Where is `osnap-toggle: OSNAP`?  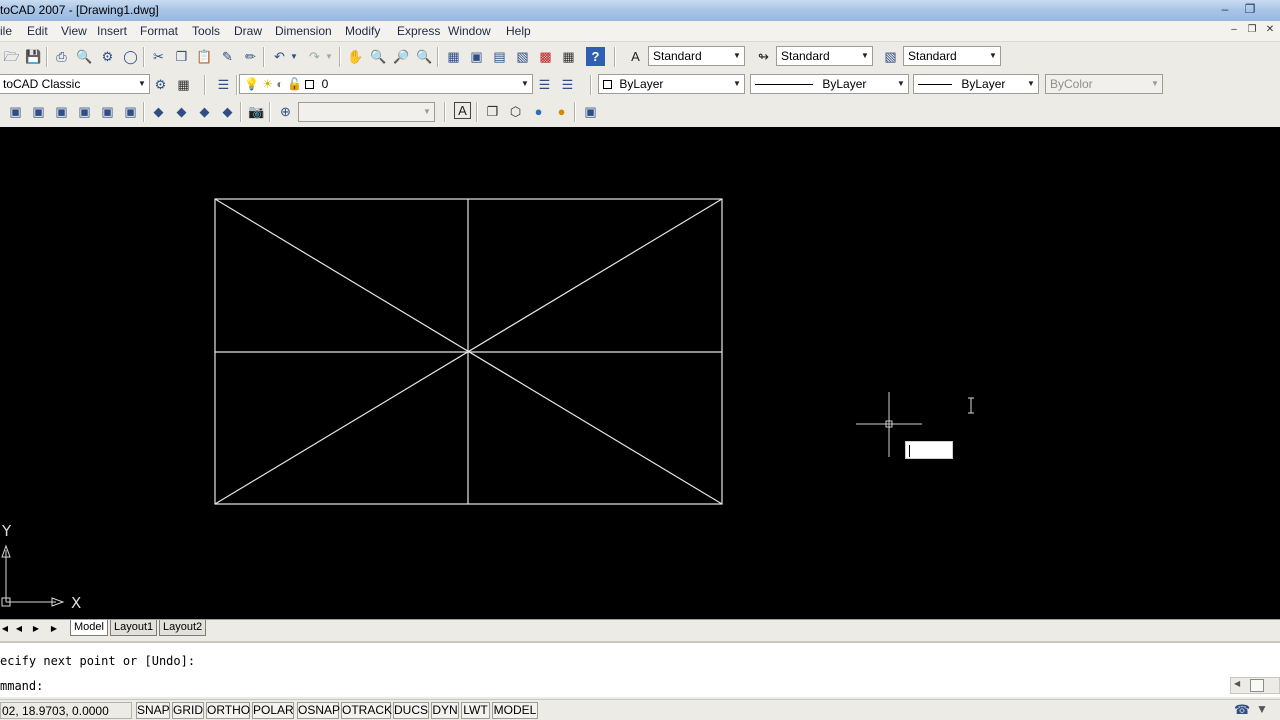 osnap-toggle: OSNAP is located at coordinates (318, 710).